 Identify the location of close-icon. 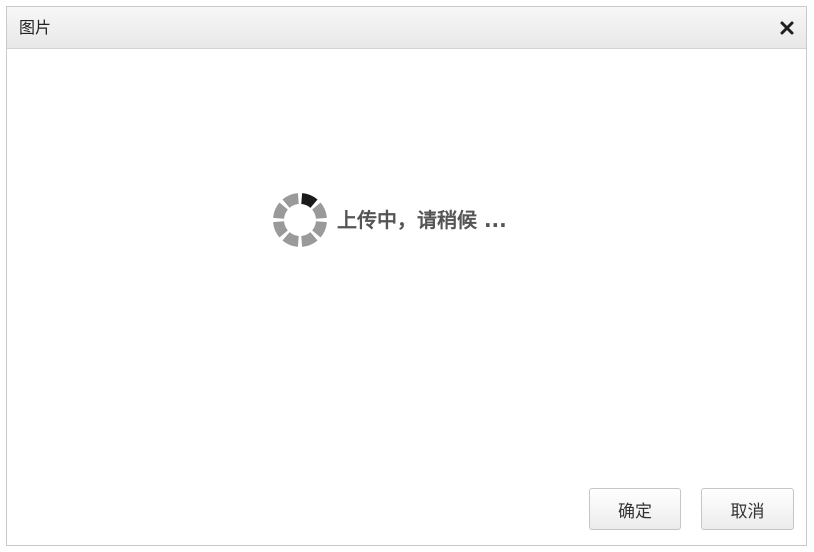
(787, 28).